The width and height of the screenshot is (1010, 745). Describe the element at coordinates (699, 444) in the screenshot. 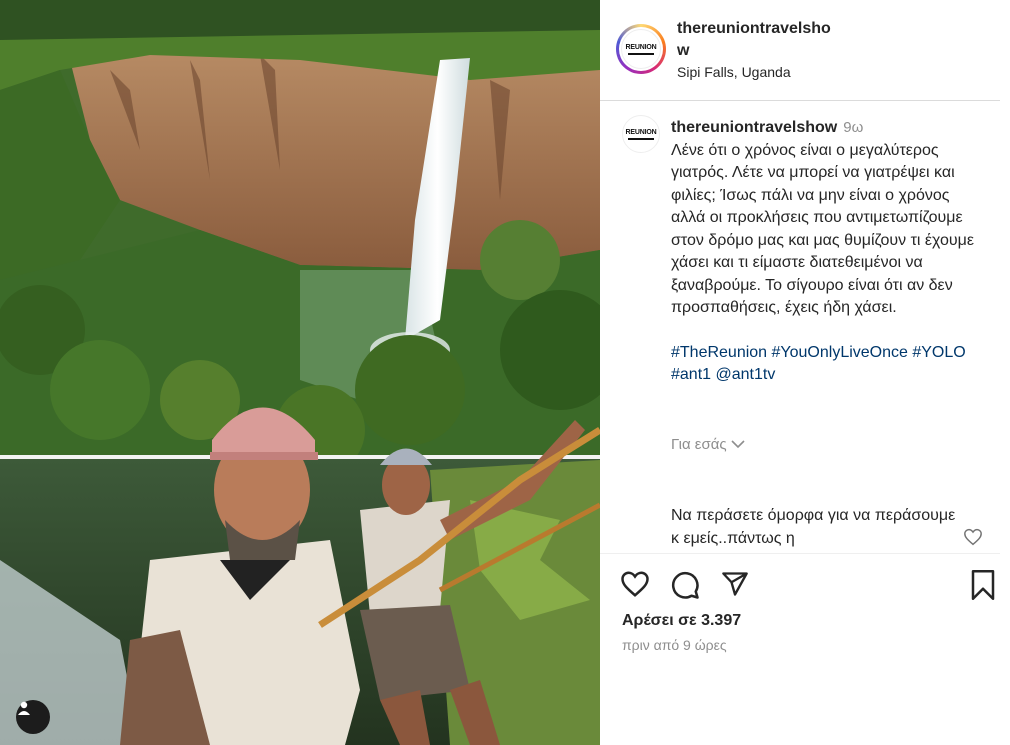

I see `translate-label: Για εσάς` at that location.